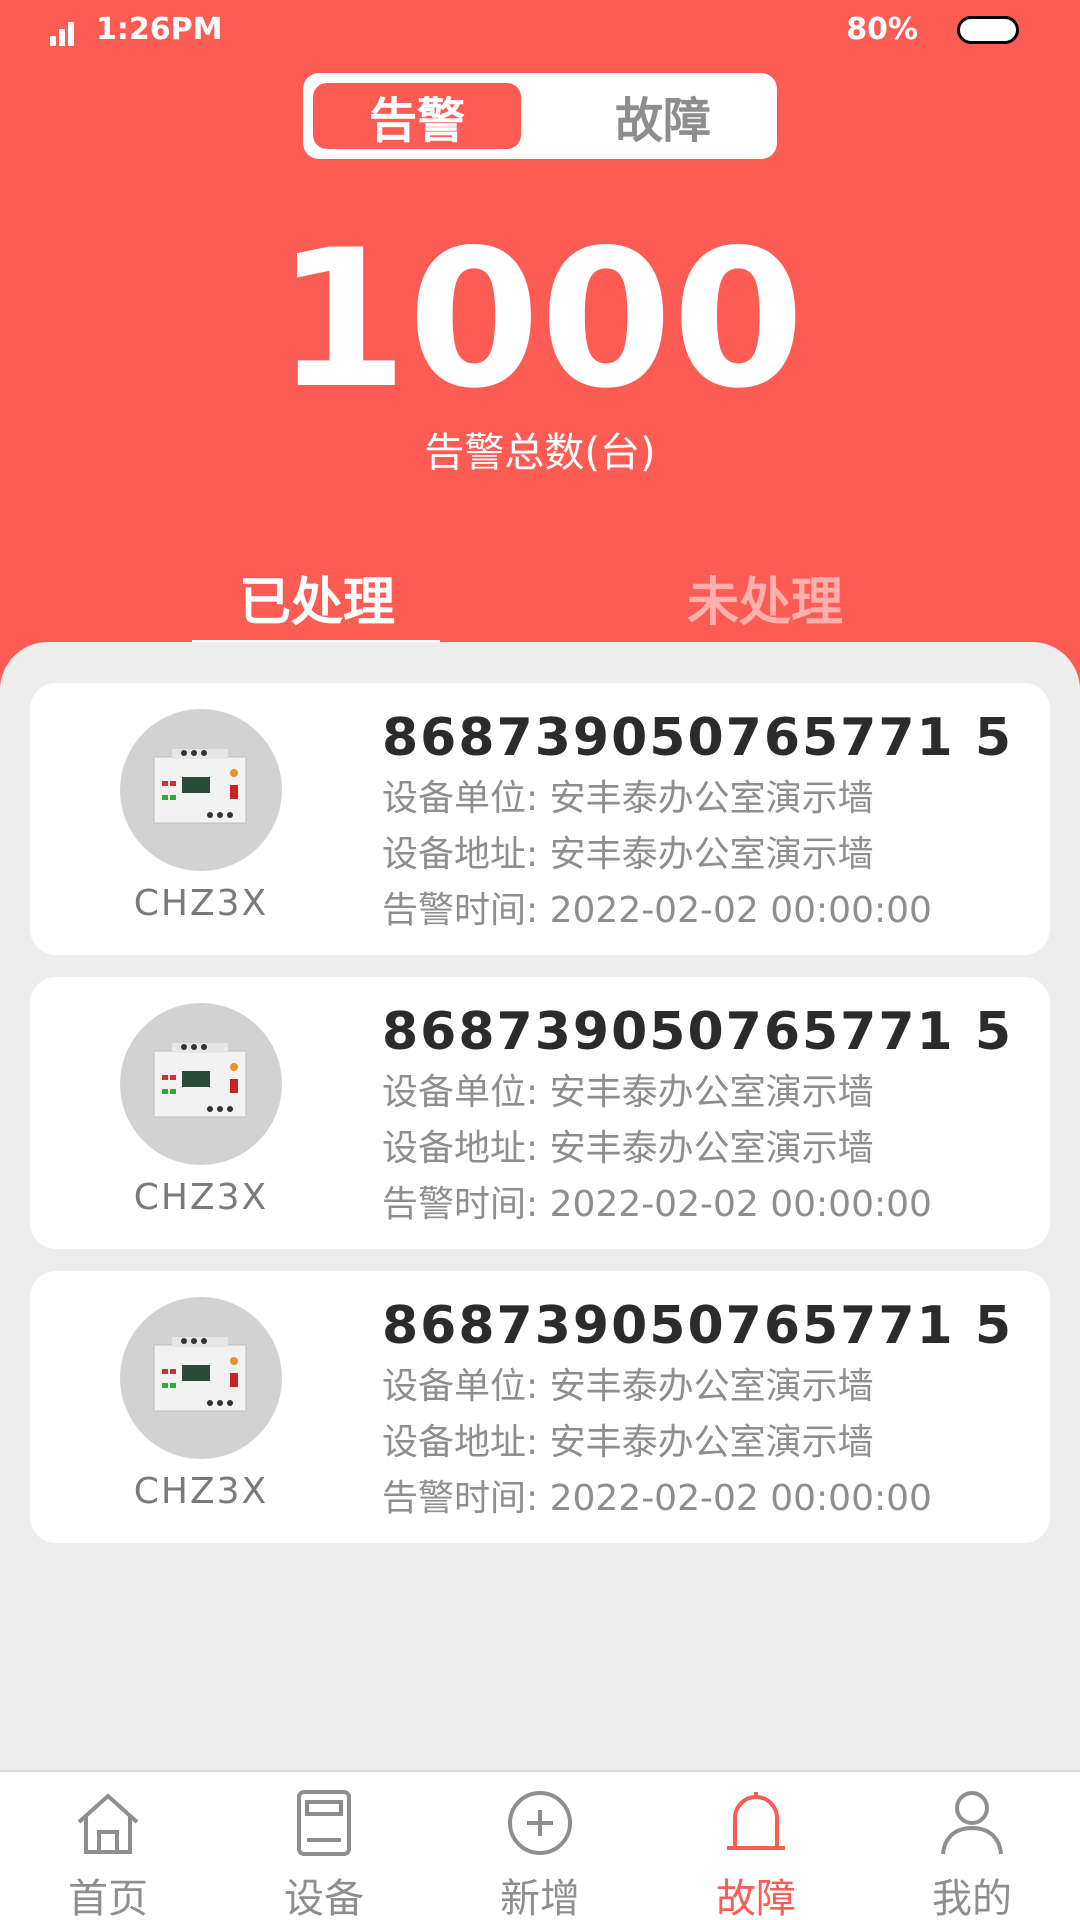 The width and height of the screenshot is (1080, 1920). Describe the element at coordinates (540, 453) in the screenshot. I see `alarm-total-label: 告警总数(台)` at that location.